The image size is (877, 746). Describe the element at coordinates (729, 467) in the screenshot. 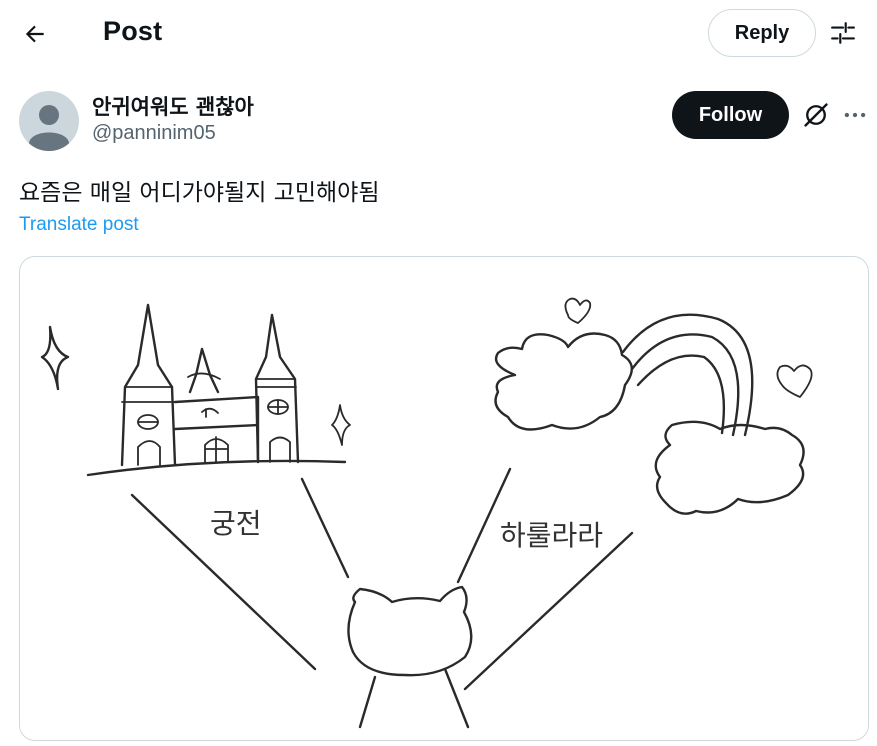

I see `cloud-right-icon` at that location.